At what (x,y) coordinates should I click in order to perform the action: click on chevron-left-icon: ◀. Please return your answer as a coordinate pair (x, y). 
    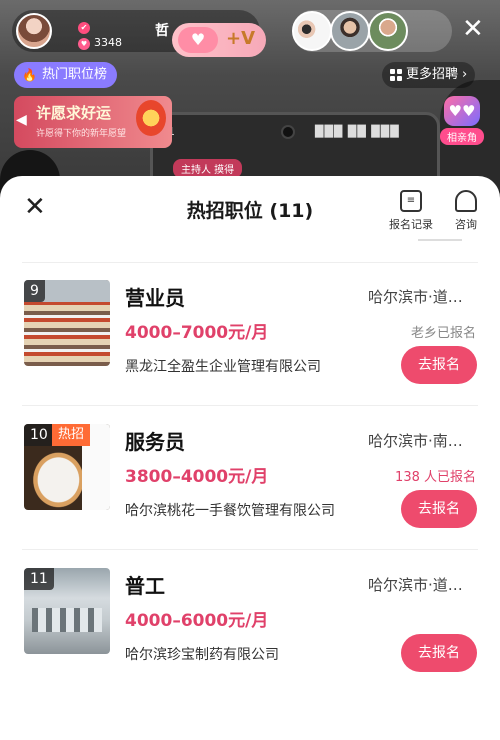
    Looking at the image, I should click on (21, 120).